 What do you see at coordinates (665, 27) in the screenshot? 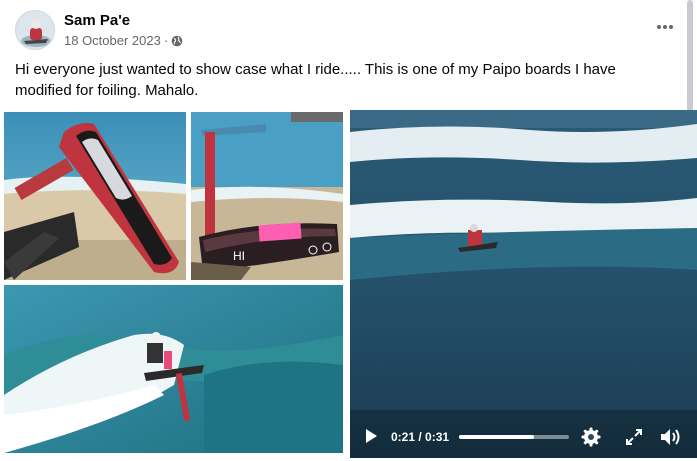
I see `more-dots-icon` at bounding box center [665, 27].